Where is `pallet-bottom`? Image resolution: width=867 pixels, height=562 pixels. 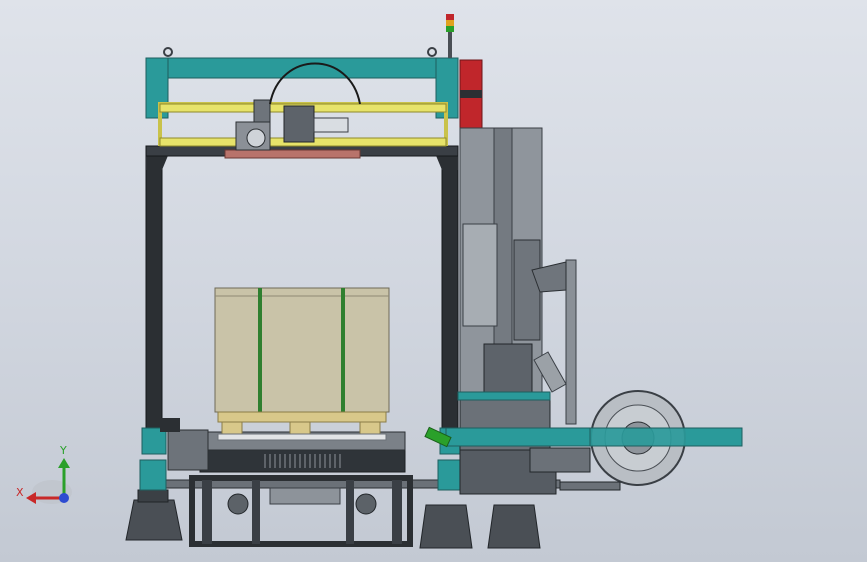 pallet-bottom is located at coordinates (302, 437).